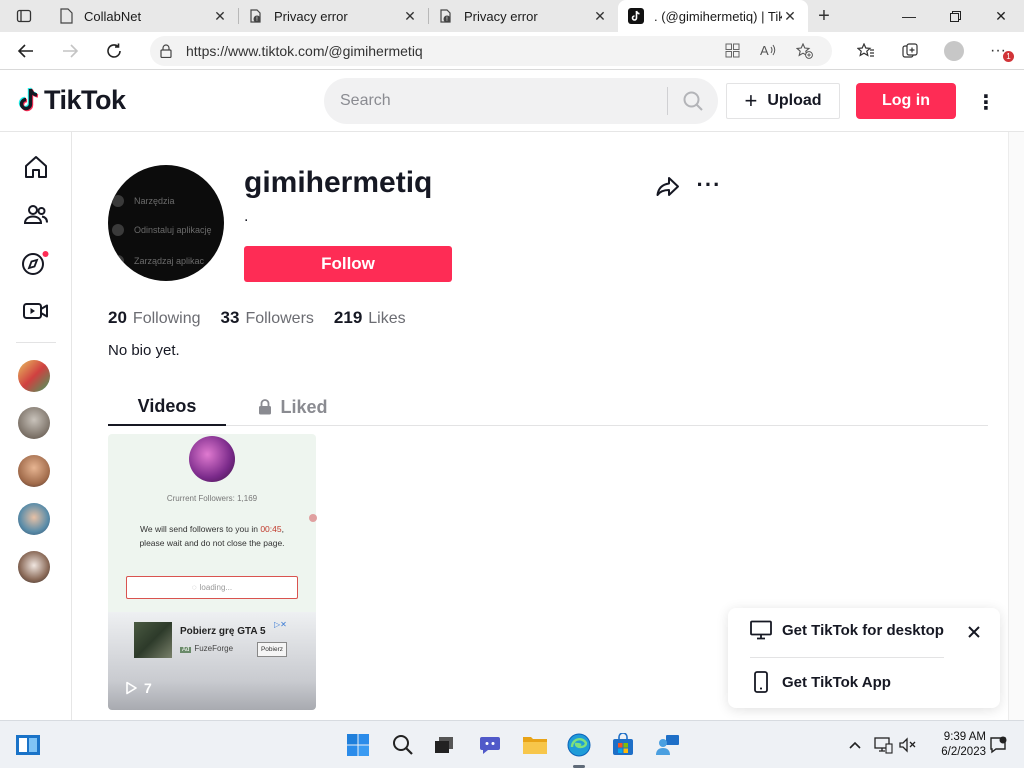  What do you see at coordinates (847, 630) in the screenshot?
I see `get-desktop-app-link: Get TikTok for desktop` at bounding box center [847, 630].